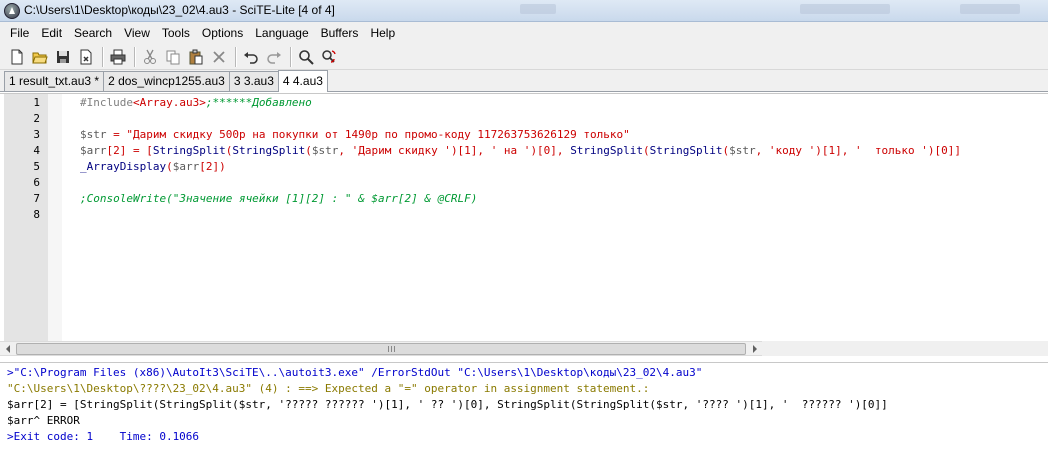 Image resolution: width=1048 pixels, height=463 pixels. I want to click on menu-edit: Edit, so click(51, 33).